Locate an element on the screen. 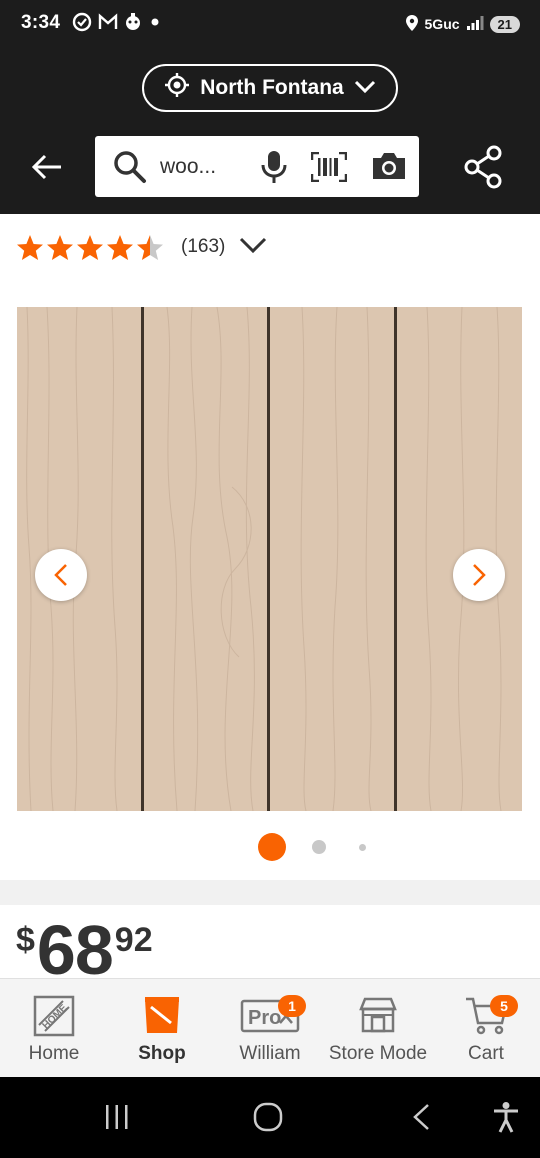  star-rating is located at coordinates (91, 247).